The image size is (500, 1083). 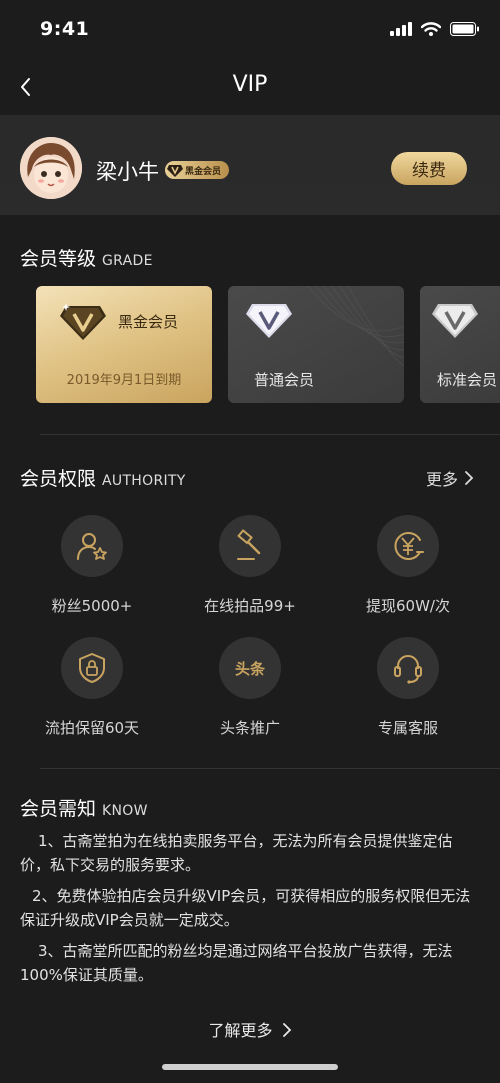 What do you see at coordinates (58, 259) in the screenshot?
I see `grade-title: 会员等级` at bounding box center [58, 259].